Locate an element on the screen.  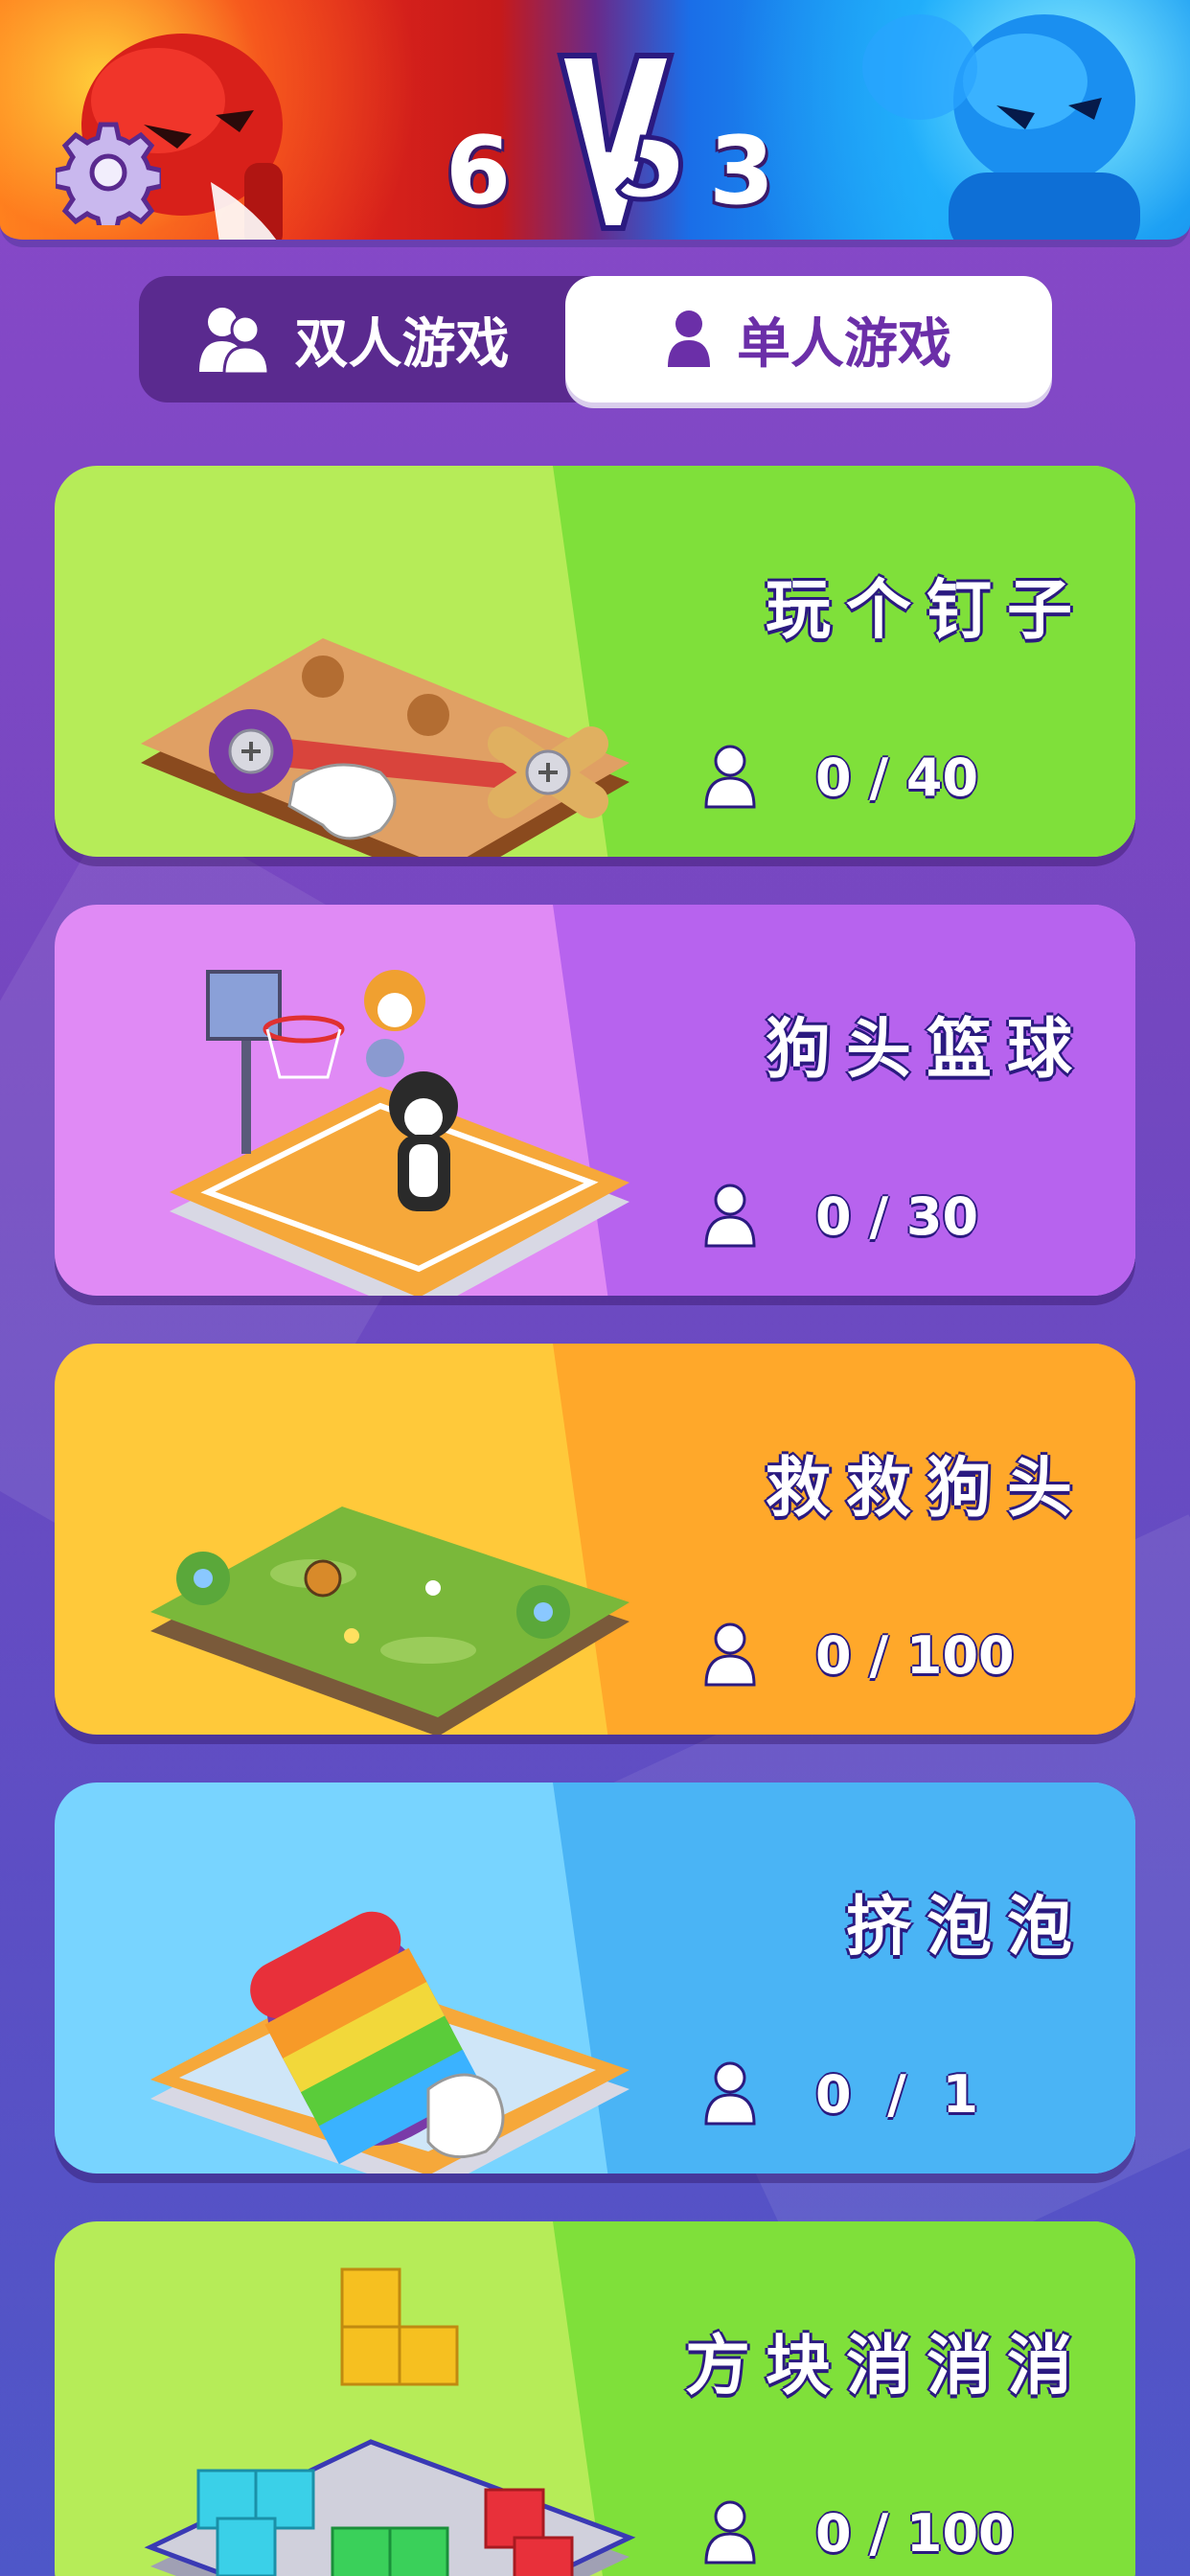
game-mode-tabs: 双人游戏 单人游戏 is located at coordinates (595, 339).